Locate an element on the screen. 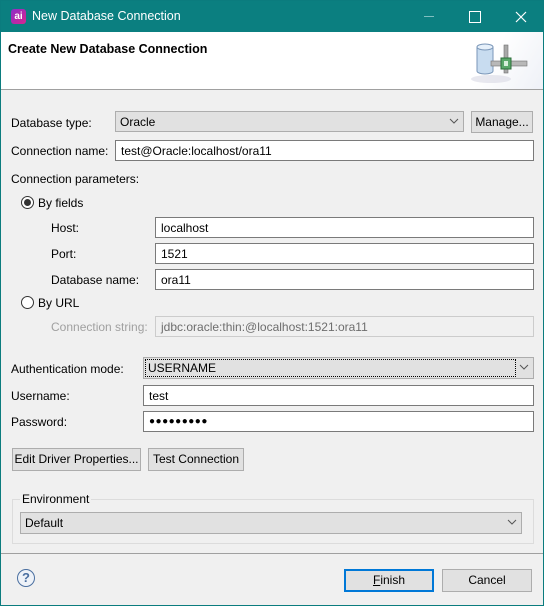 The height and width of the screenshot is (606, 544). username-label: Username: is located at coordinates (40, 396).